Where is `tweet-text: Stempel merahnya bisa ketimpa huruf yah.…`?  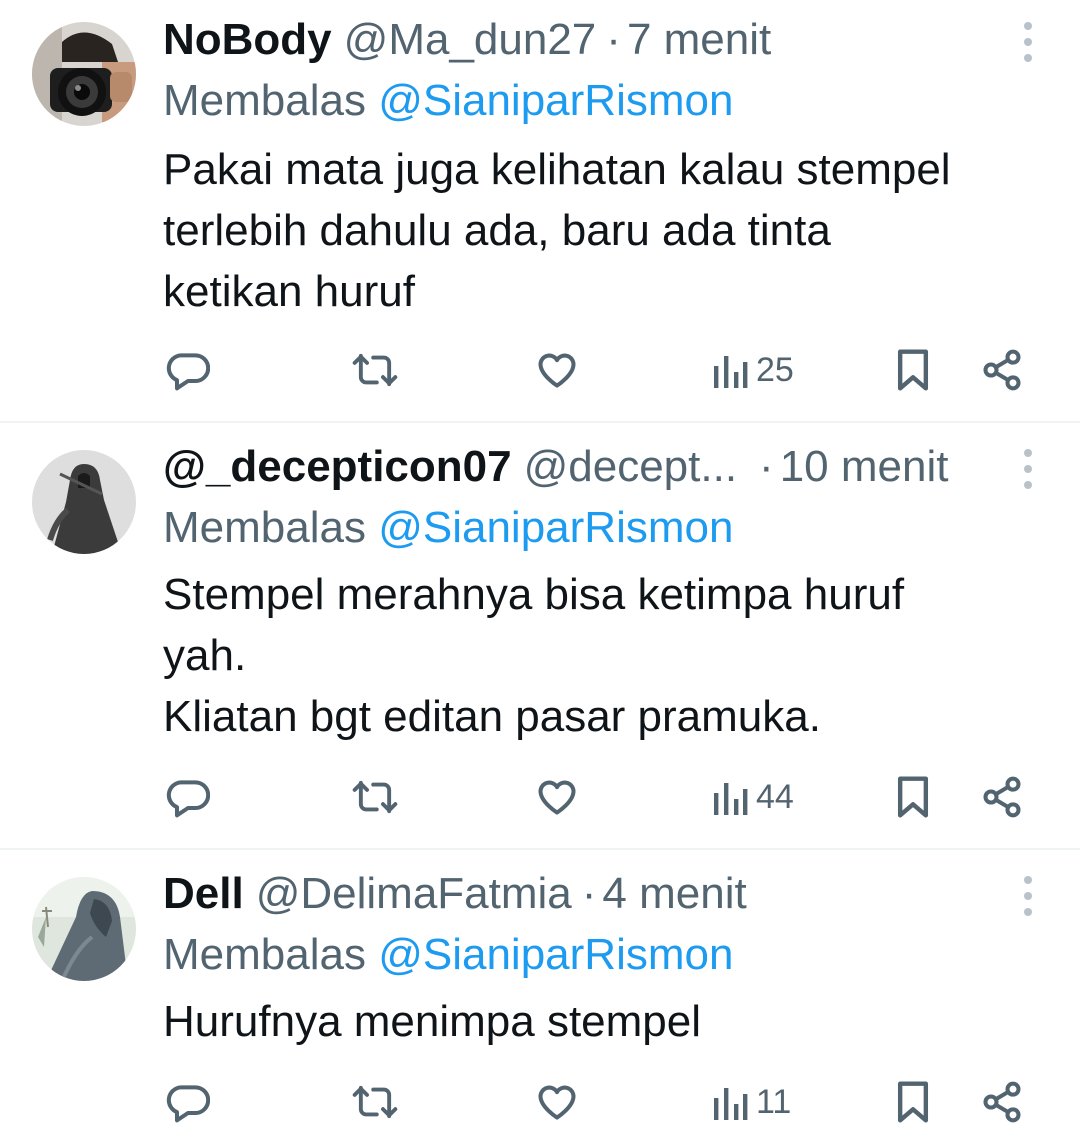
tweet-text: Stempel merahnya bisa ketimpa huruf yah.… is located at coordinates (601, 655).